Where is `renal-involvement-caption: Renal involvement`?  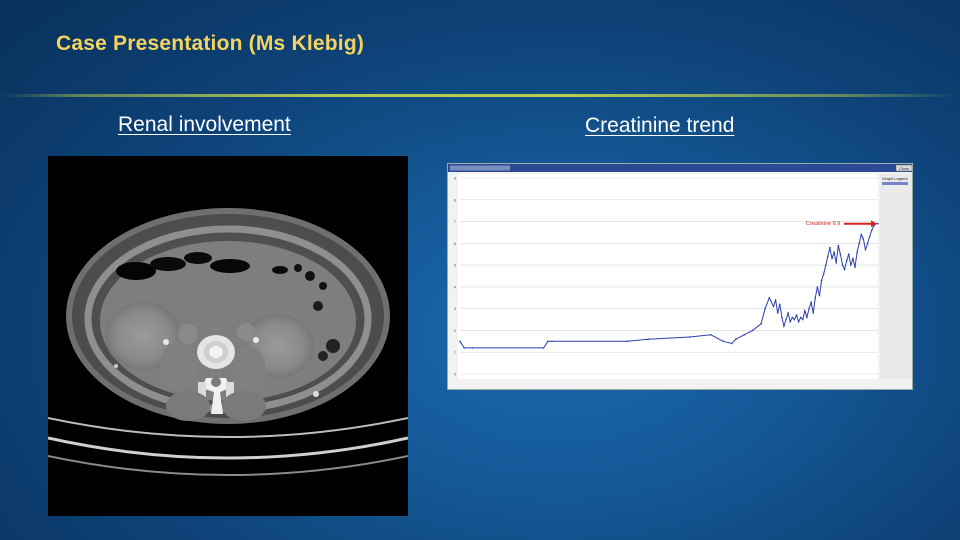 renal-involvement-caption: Renal involvement is located at coordinates (204, 124).